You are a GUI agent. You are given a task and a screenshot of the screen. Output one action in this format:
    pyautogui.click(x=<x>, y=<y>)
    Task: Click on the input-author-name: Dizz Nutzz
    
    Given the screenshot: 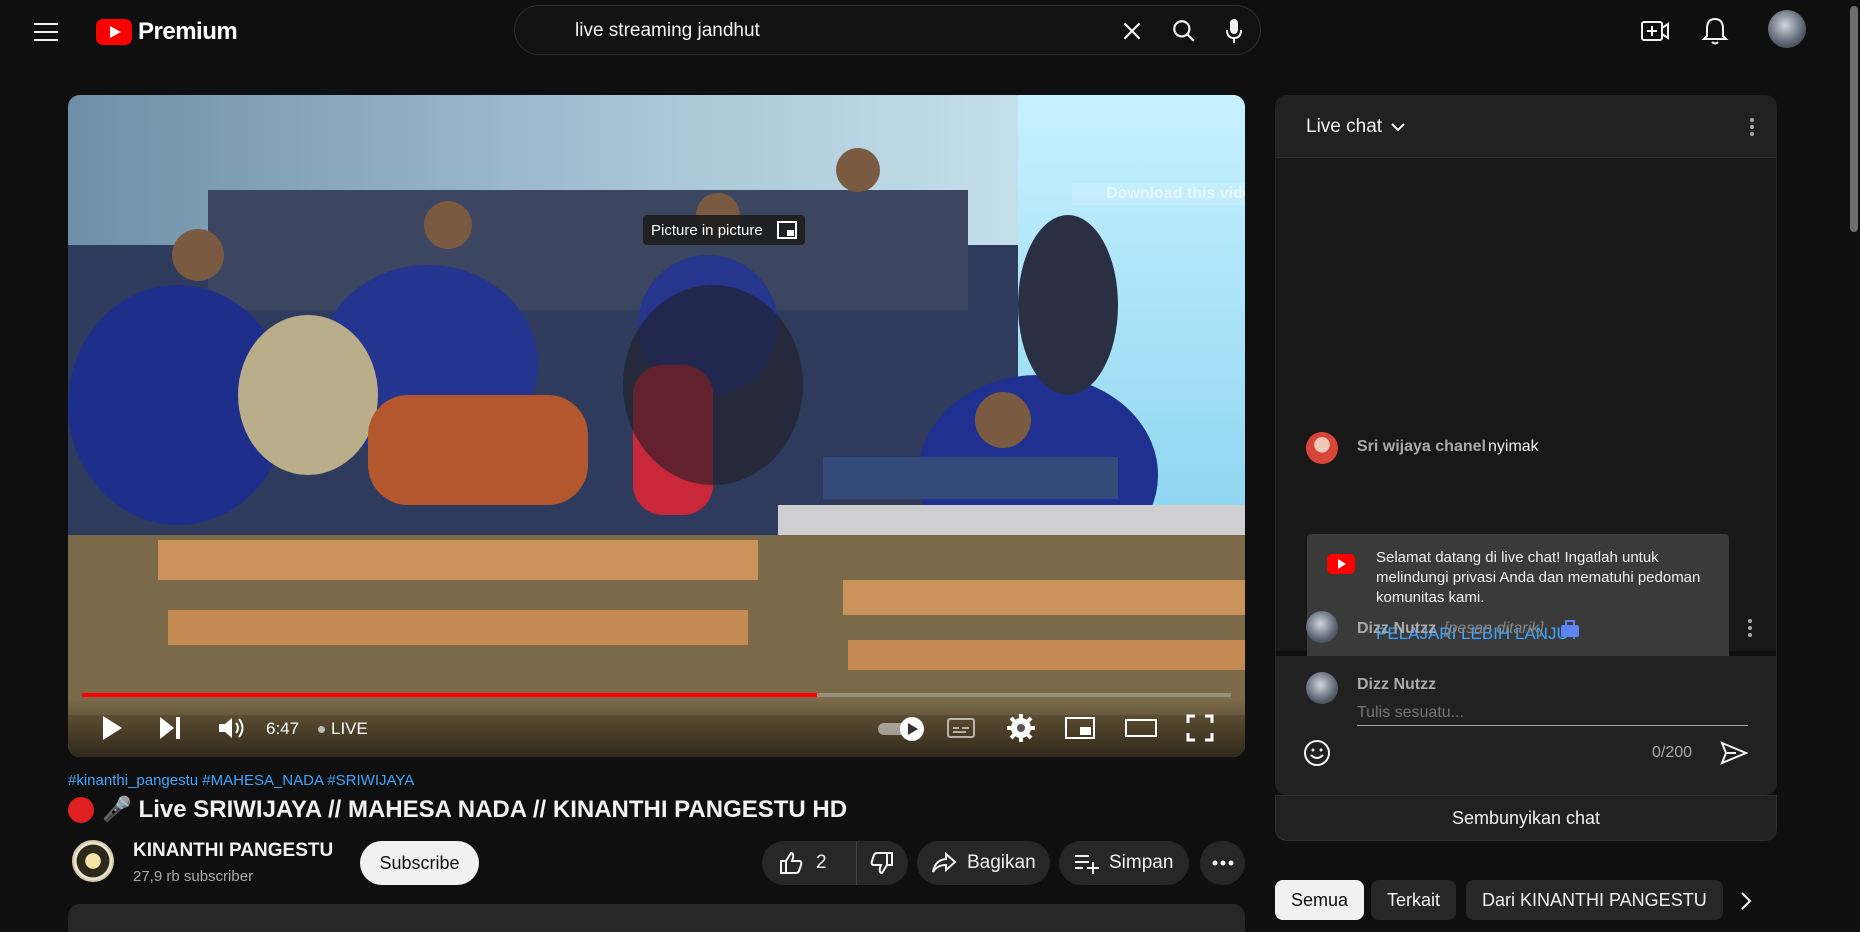 What is the action you would take?
    pyautogui.click(x=1397, y=684)
    